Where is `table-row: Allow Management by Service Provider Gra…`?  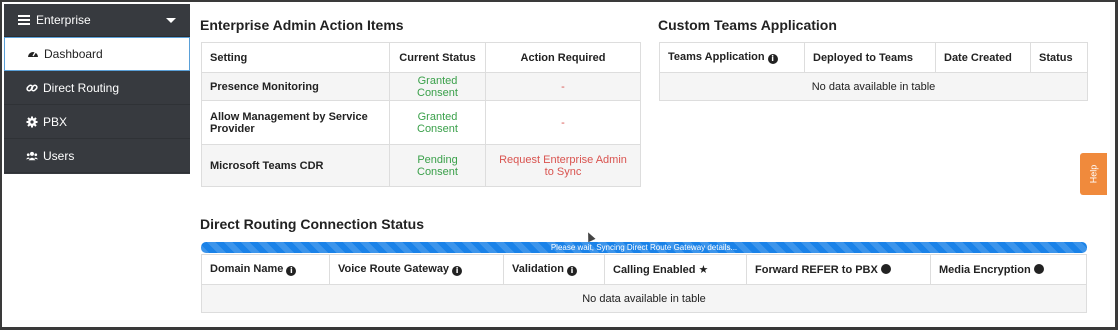 table-row: Allow Management by Service Provider Gra… is located at coordinates (421, 122).